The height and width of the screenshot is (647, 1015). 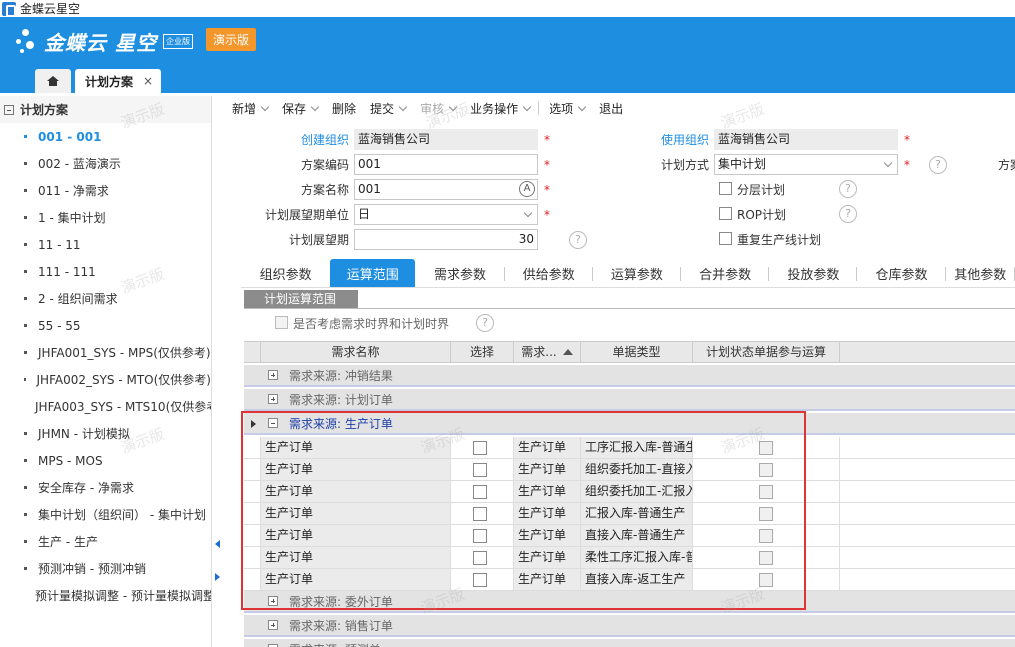 What do you see at coordinates (217, 544) in the screenshot?
I see `collapse-left-icon` at bounding box center [217, 544].